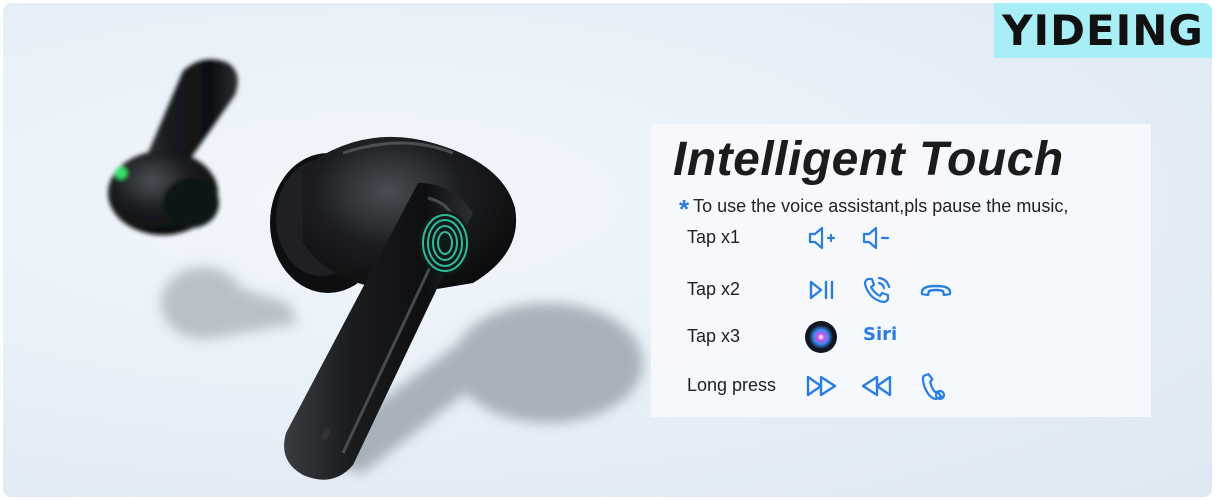 The width and height of the screenshot is (1215, 500). Describe the element at coordinates (876, 238) in the screenshot. I see `volume-down-icon` at that location.